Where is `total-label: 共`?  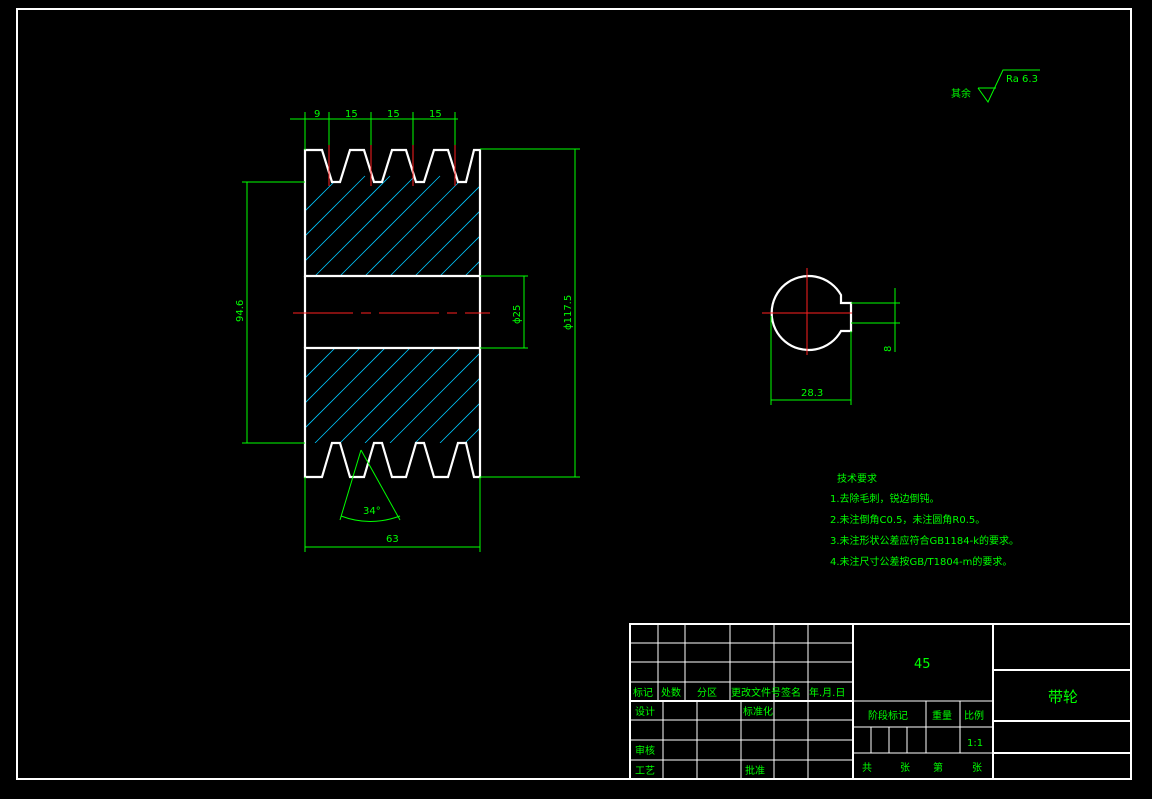 total-label: 共 is located at coordinates (867, 768).